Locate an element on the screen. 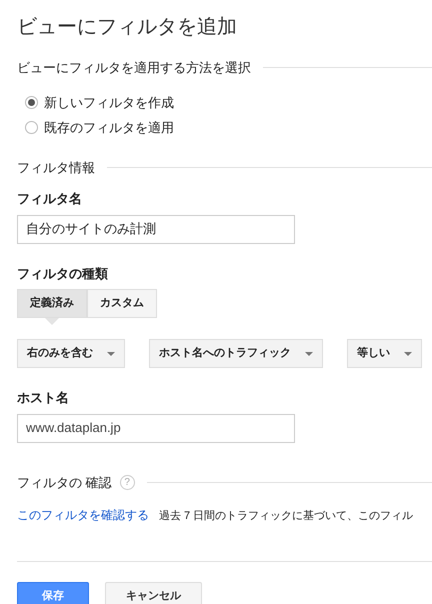 This screenshot has height=604, width=432. section-heading: フィルタの 確認 is located at coordinates (64, 483).